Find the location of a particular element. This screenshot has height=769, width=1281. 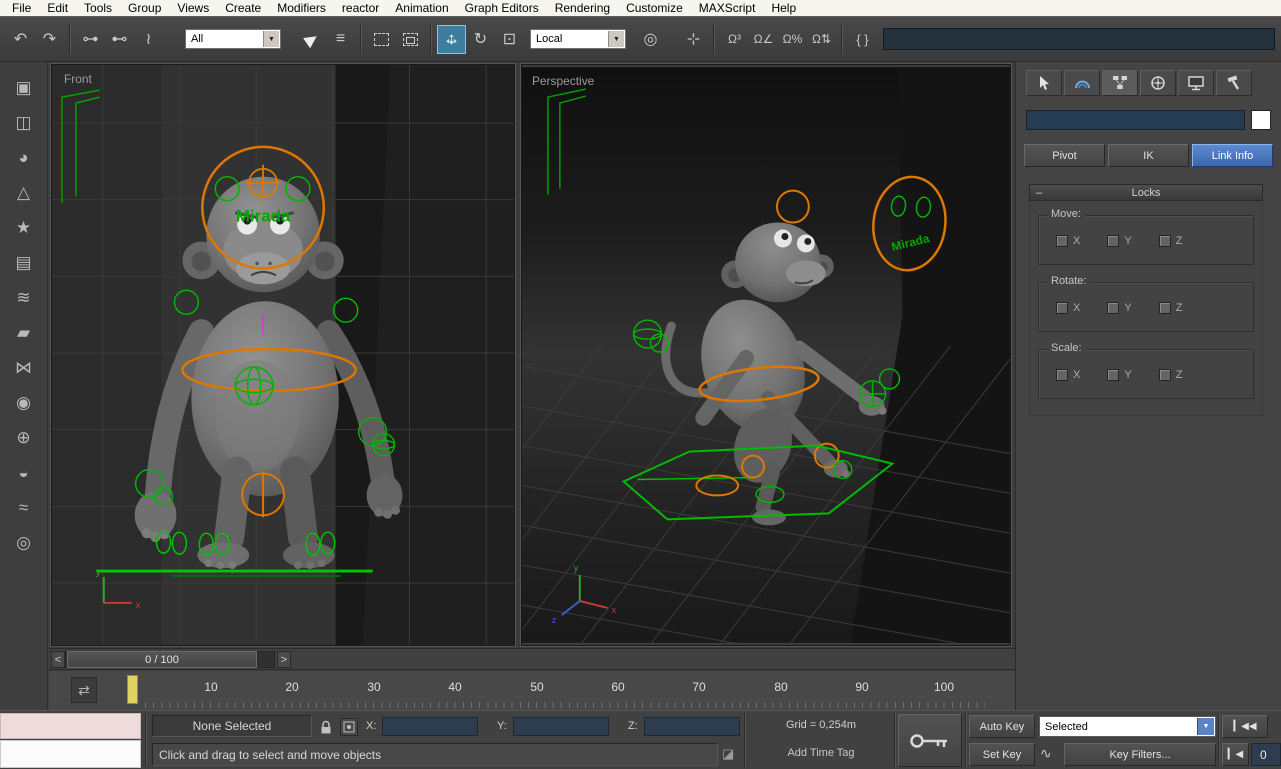

use-pivot-point-center-button: ◎ is located at coordinates (650, 39).